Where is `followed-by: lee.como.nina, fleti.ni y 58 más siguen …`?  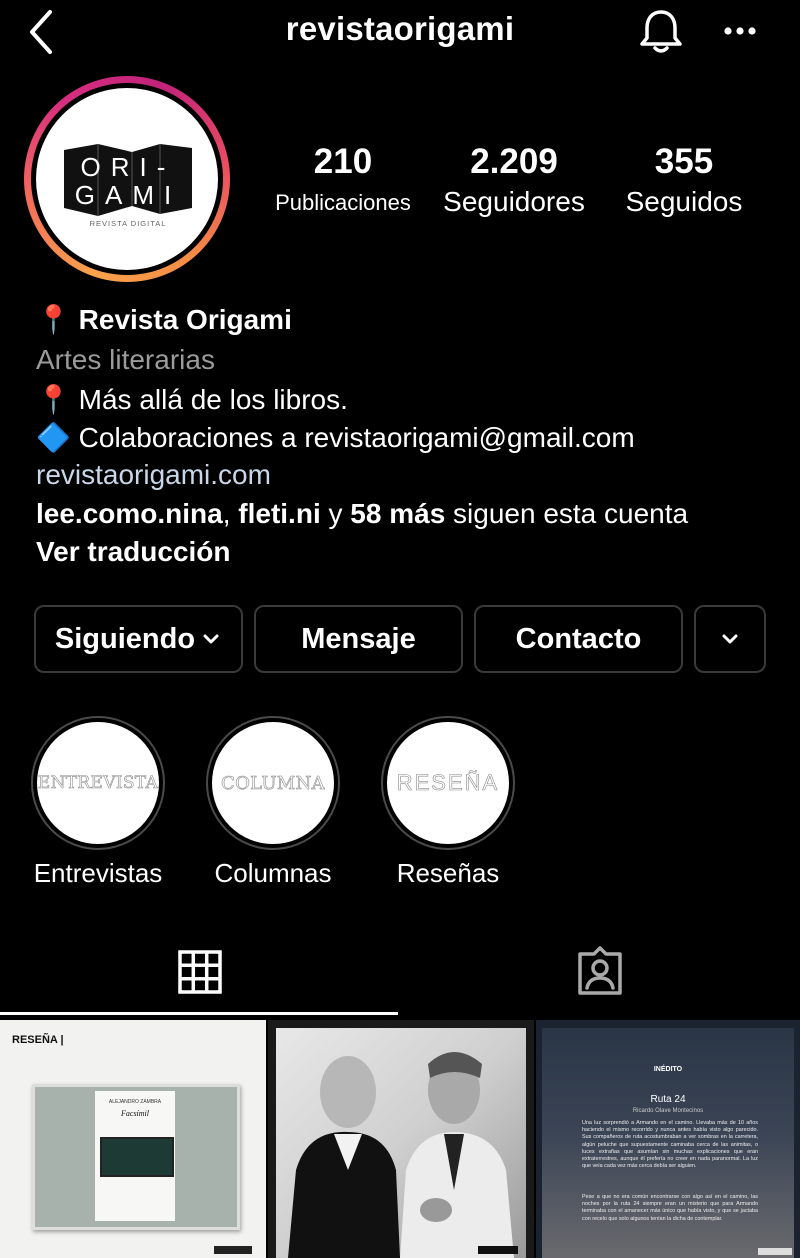 followed-by: lee.como.nina, fleti.ni y 58 más siguen … is located at coordinates (362, 514).